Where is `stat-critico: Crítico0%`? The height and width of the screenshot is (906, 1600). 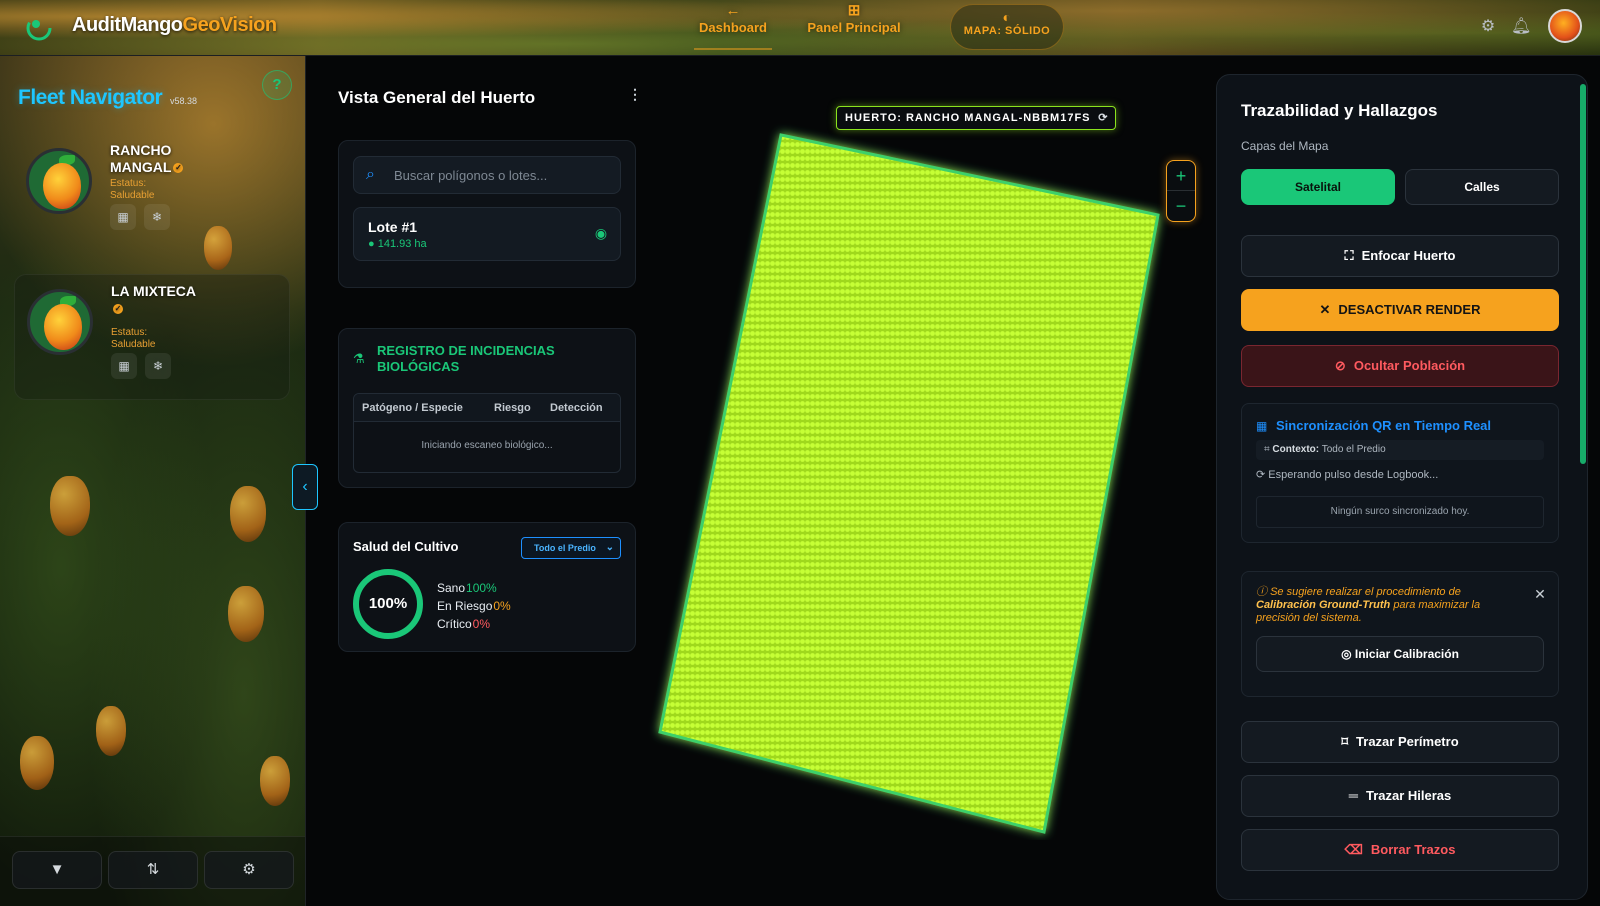
stat-critico: Crítico0% is located at coordinates (464, 624).